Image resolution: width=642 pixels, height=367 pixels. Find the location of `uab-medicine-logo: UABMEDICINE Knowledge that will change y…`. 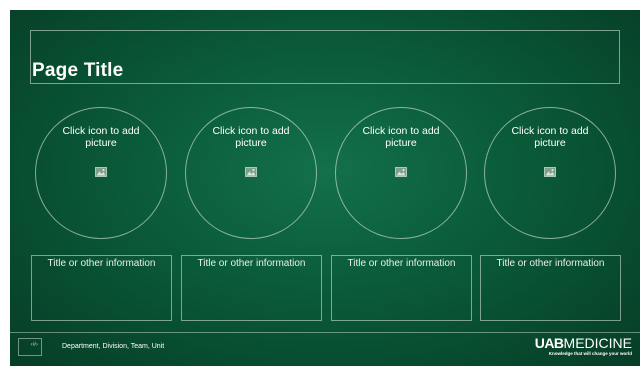

uab-medicine-logo: UABMEDICINE Knowledge that will change y… is located at coordinates (583, 346).